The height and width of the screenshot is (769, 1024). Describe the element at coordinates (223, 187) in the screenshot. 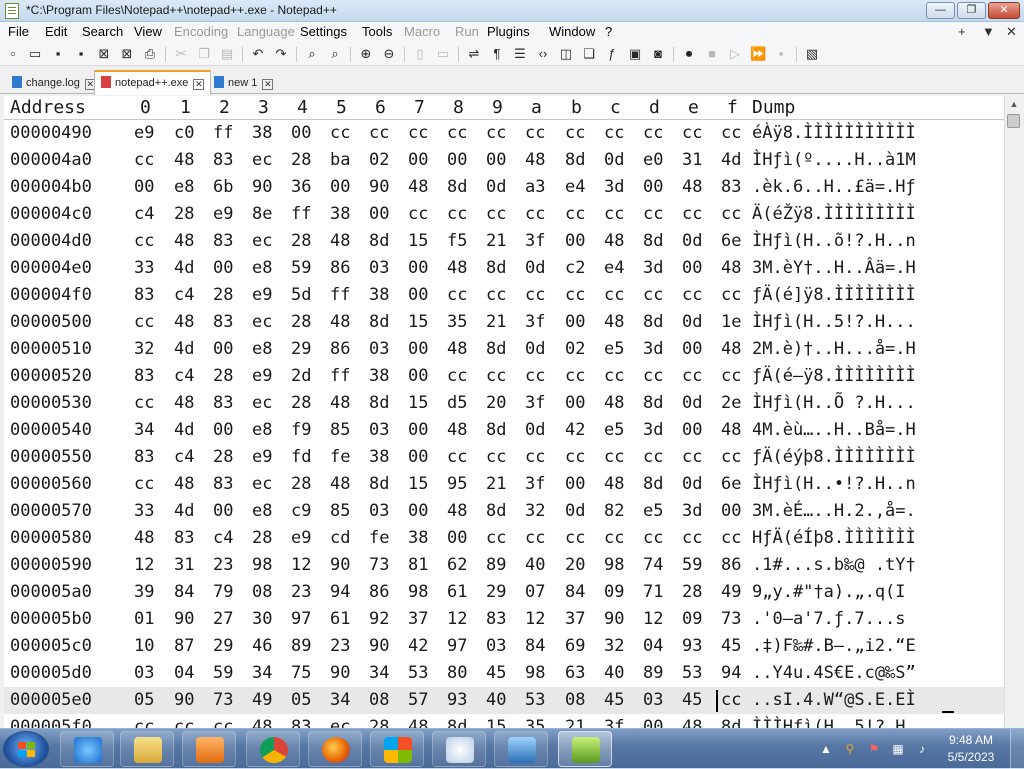

I see `hex-byte-cell: 6b` at that location.